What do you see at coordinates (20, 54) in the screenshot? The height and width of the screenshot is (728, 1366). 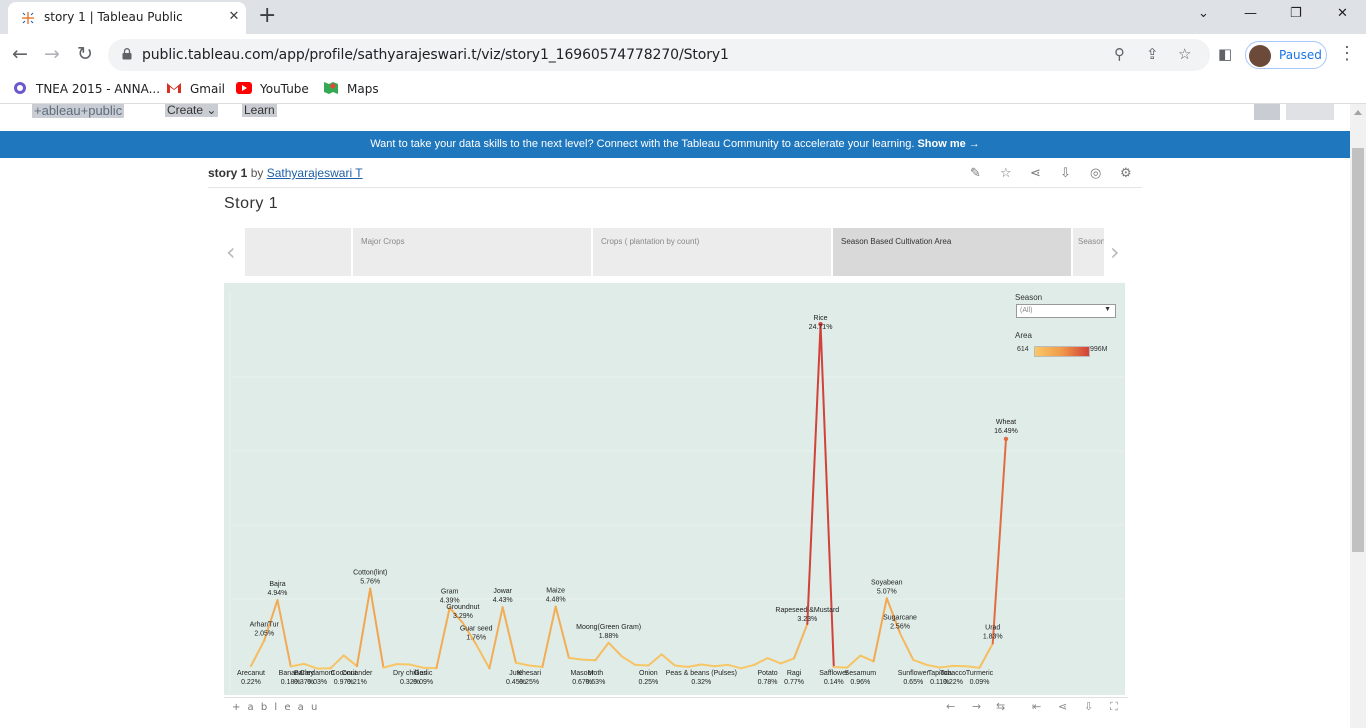 I see `back-icon: ←` at bounding box center [20, 54].